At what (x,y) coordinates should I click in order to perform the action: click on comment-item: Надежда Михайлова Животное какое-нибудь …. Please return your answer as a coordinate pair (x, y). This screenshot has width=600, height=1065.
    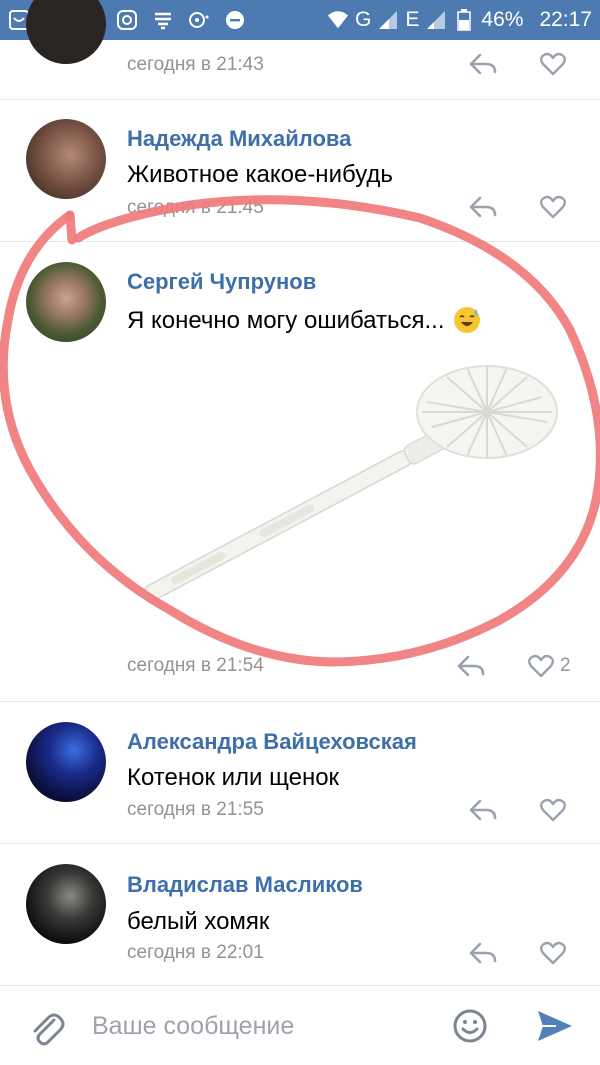
    Looking at the image, I should click on (300, 171).